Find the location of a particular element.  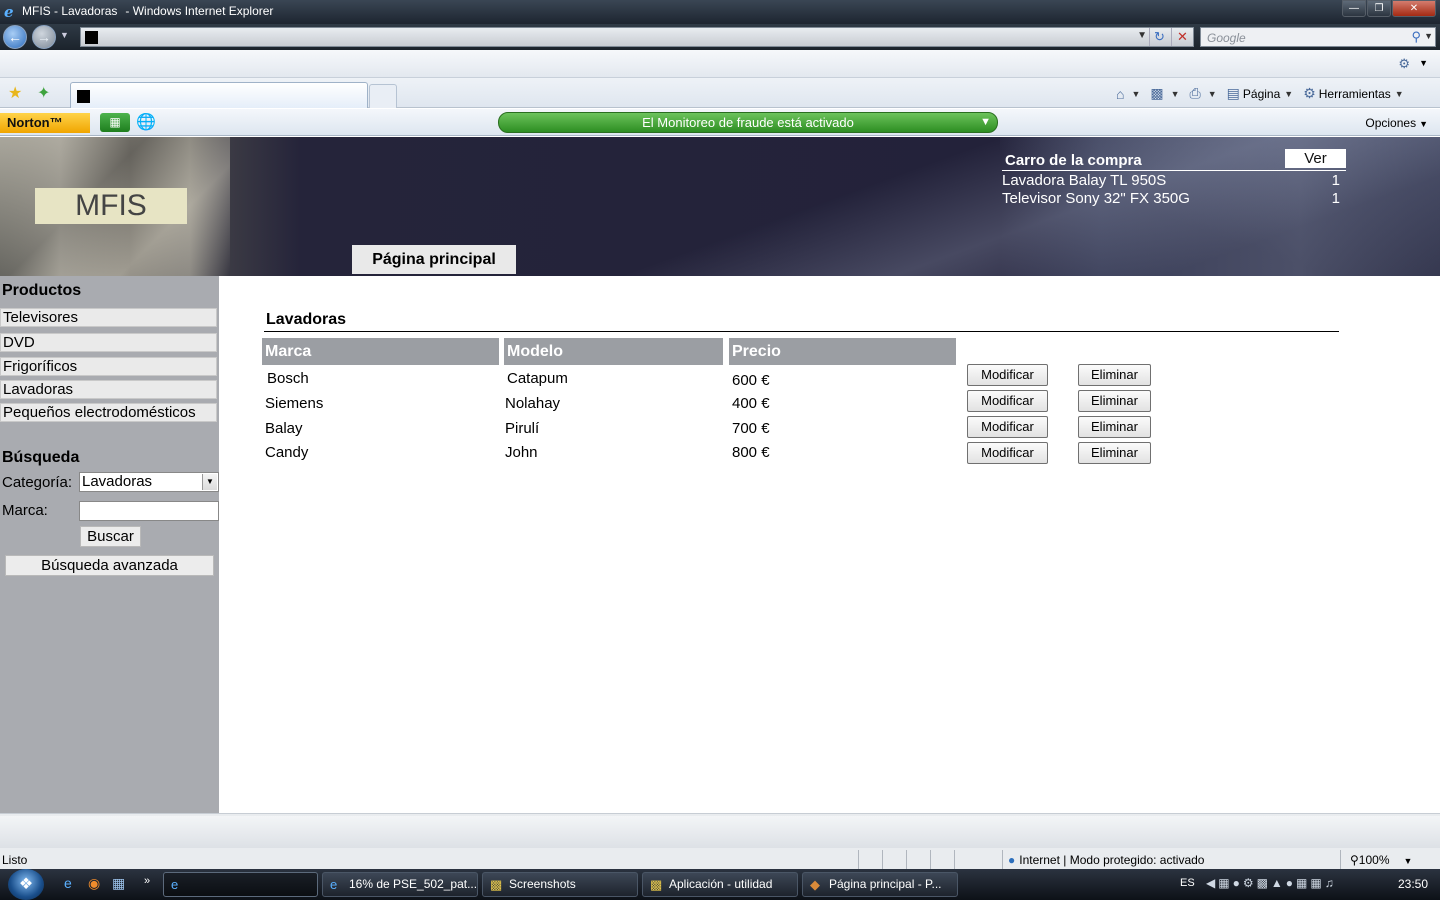

cart-item: Lavadora Balay TL 950S 1 is located at coordinates (1174, 180).